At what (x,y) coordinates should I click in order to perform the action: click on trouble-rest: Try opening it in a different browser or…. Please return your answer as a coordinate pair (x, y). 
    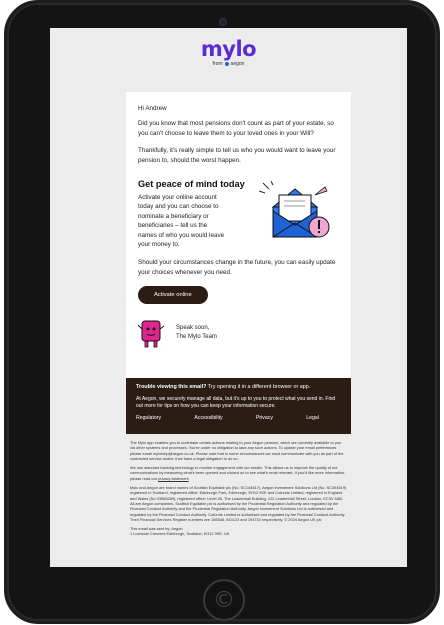
    Looking at the image, I should click on (258, 387).